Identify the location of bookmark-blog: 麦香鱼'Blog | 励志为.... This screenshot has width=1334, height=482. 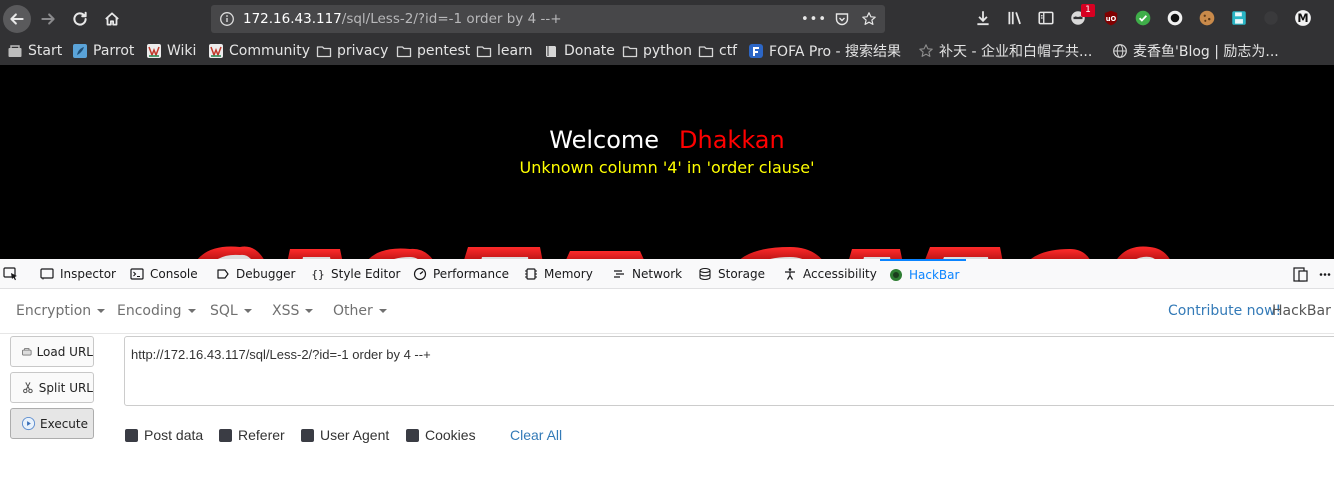
(1195, 51).